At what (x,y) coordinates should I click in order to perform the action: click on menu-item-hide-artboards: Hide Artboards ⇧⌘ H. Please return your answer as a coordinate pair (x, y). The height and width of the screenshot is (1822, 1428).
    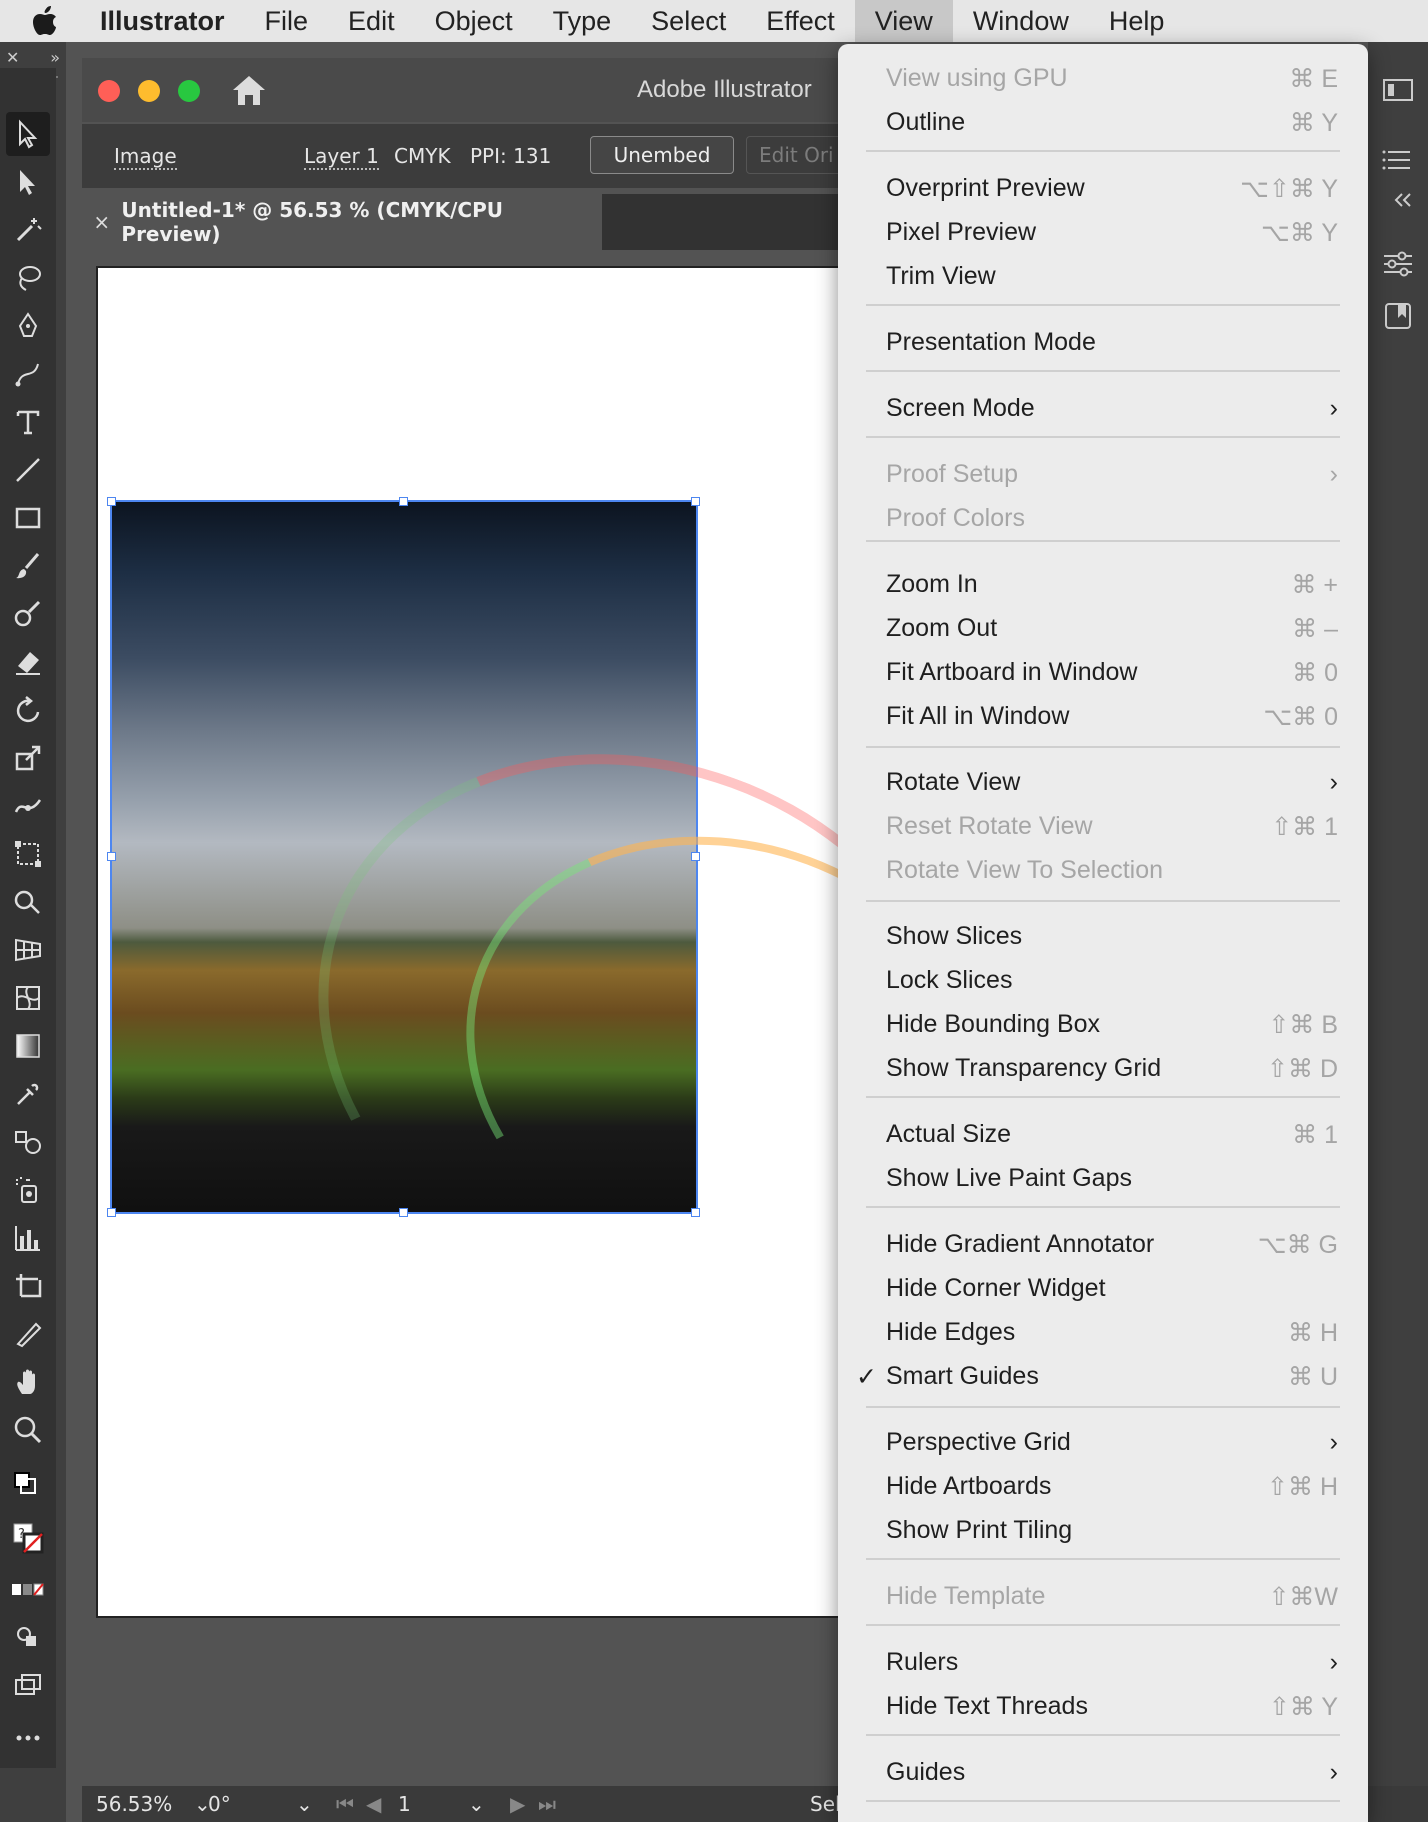
    Looking at the image, I should click on (1103, 1486).